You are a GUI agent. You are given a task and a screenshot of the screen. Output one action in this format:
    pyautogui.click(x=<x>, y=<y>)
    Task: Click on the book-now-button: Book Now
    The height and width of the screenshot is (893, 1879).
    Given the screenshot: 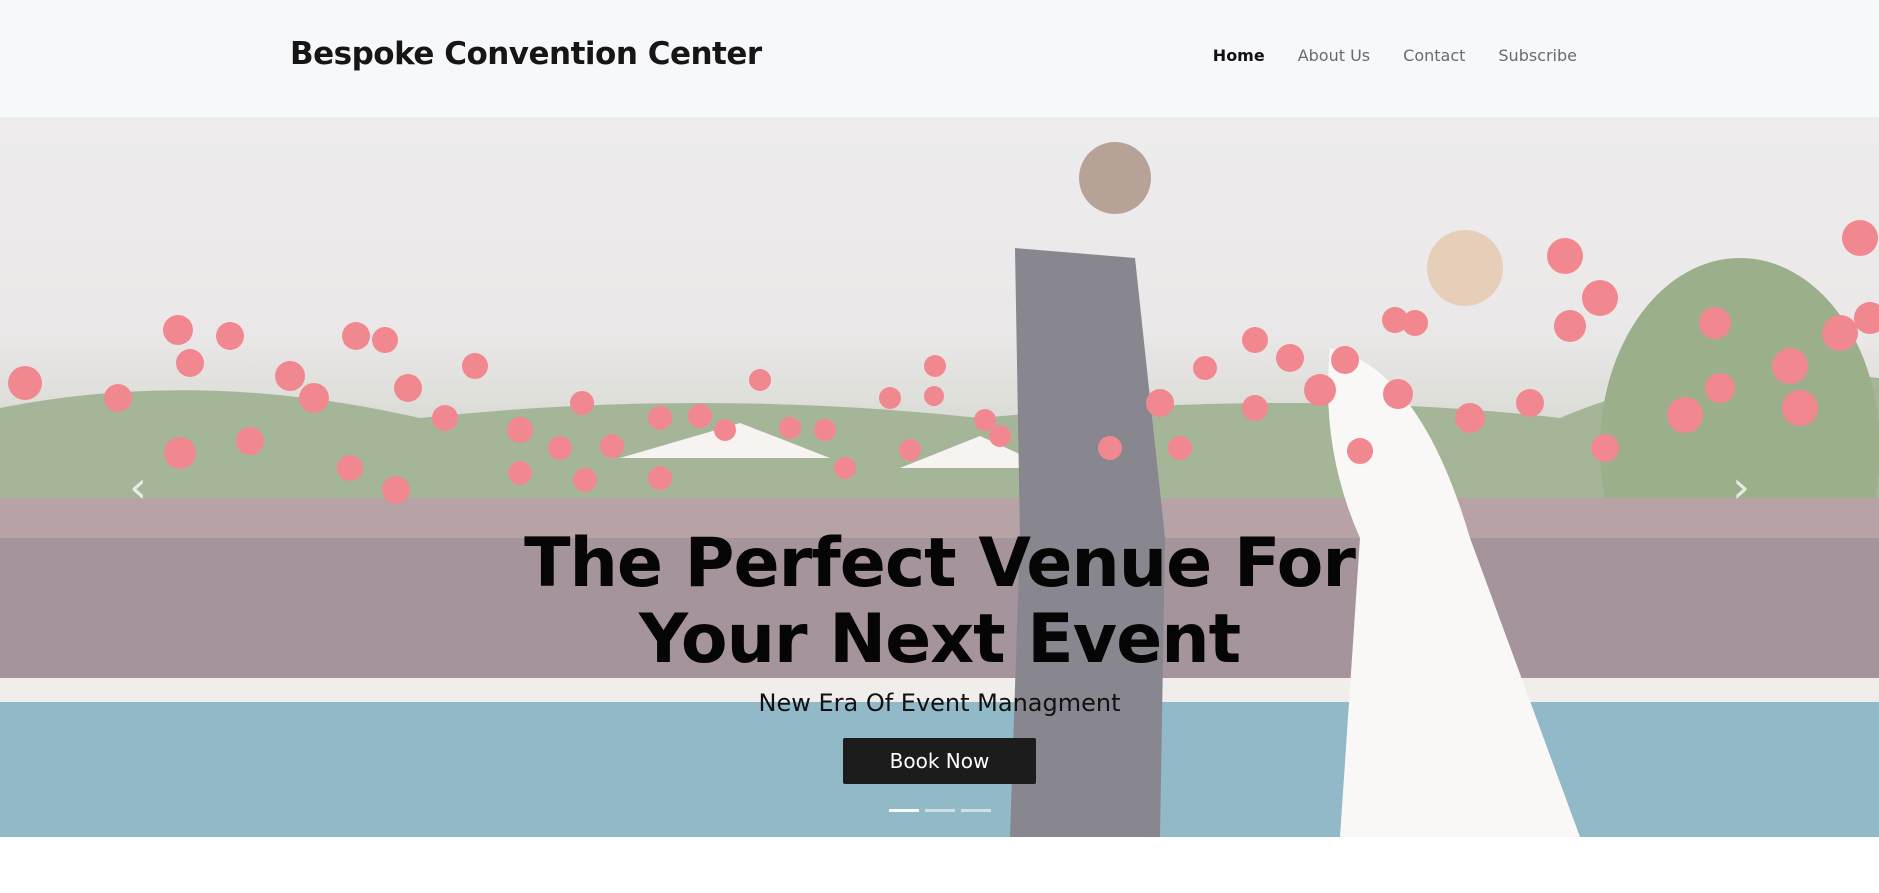 What is the action you would take?
    pyautogui.click(x=939, y=761)
    